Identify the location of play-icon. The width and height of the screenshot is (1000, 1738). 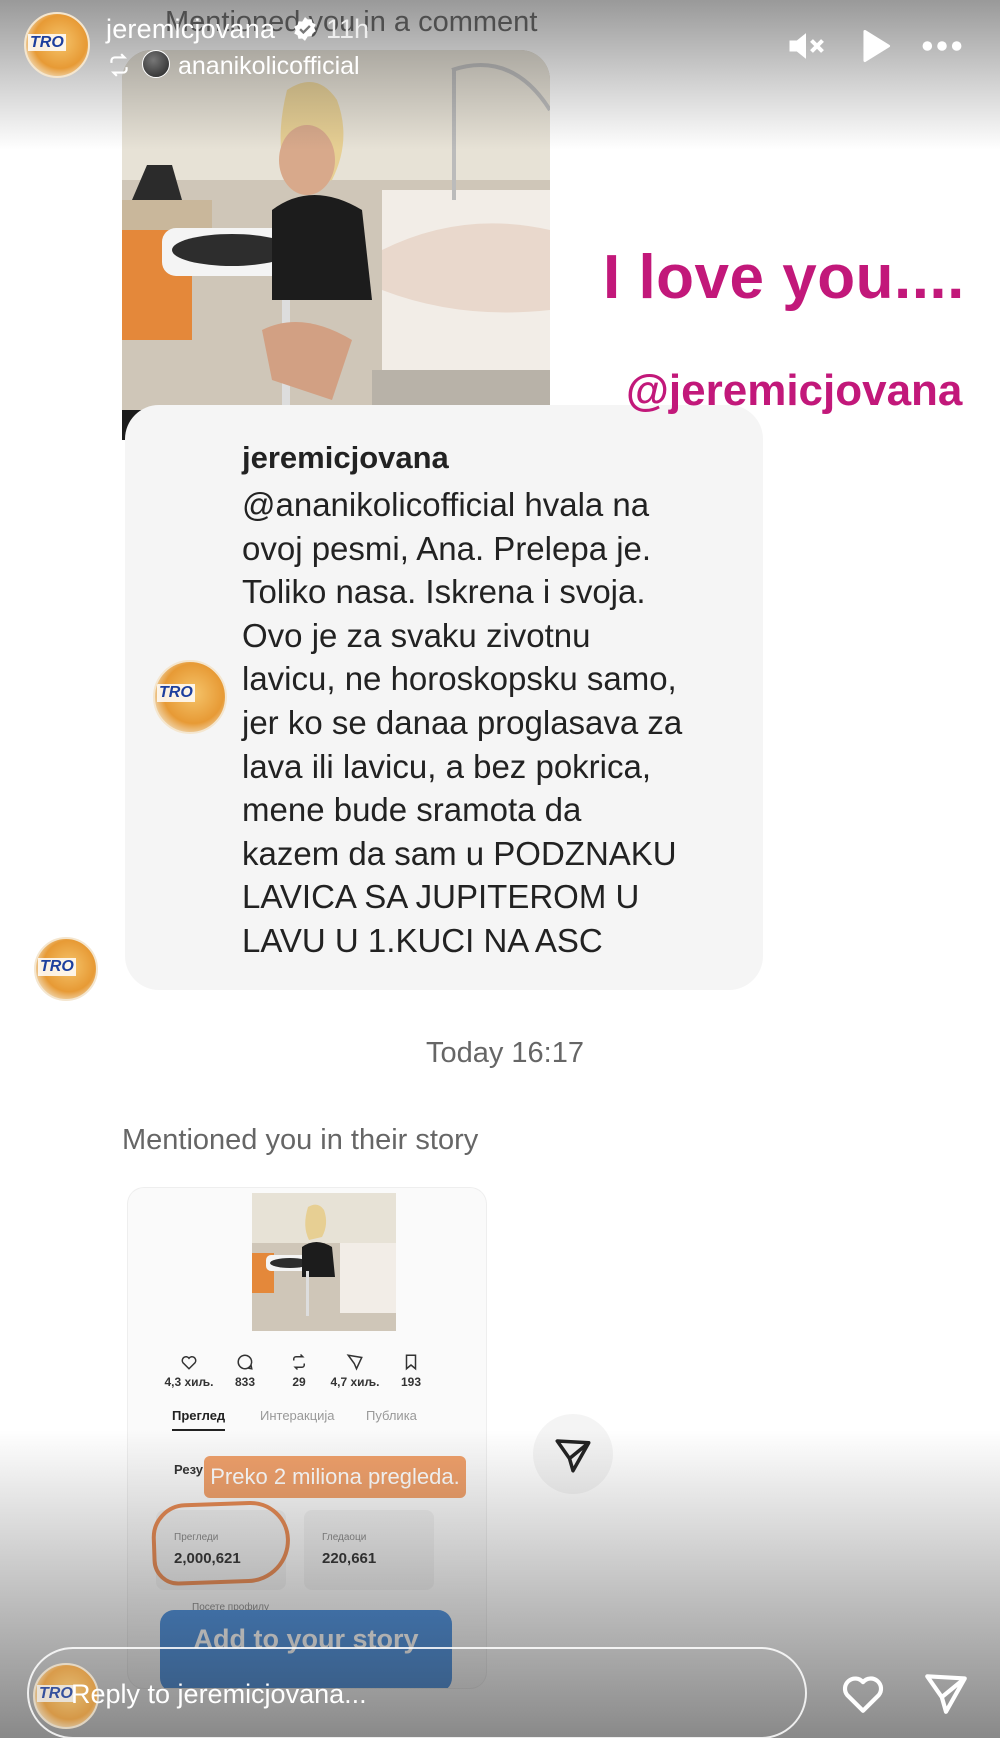
(874, 46).